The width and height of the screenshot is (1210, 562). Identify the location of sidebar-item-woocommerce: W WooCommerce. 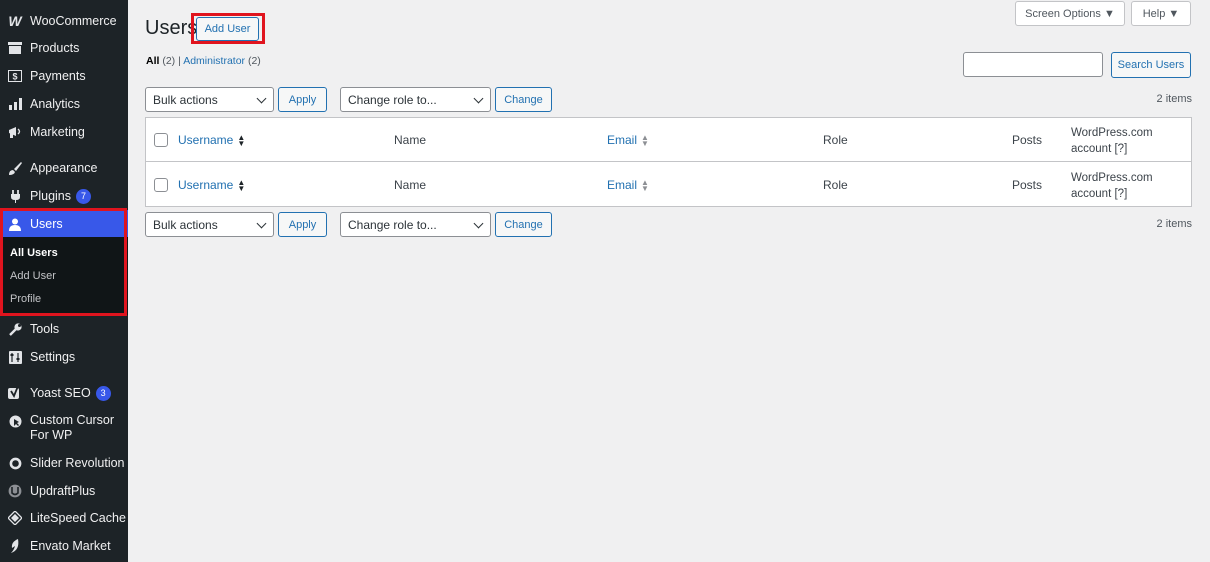
(64, 21).